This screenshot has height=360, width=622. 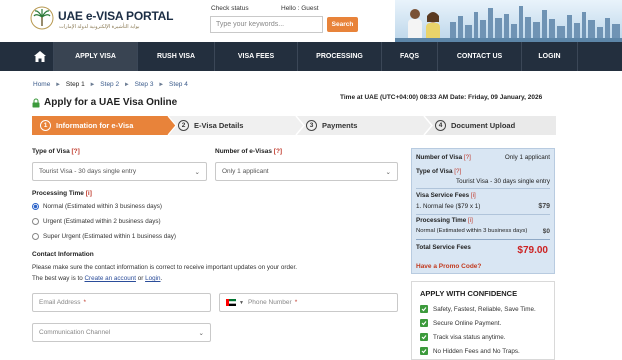 What do you see at coordinates (467, 323) in the screenshot?
I see `confidence-item-text: Secure Online Payment.` at bounding box center [467, 323].